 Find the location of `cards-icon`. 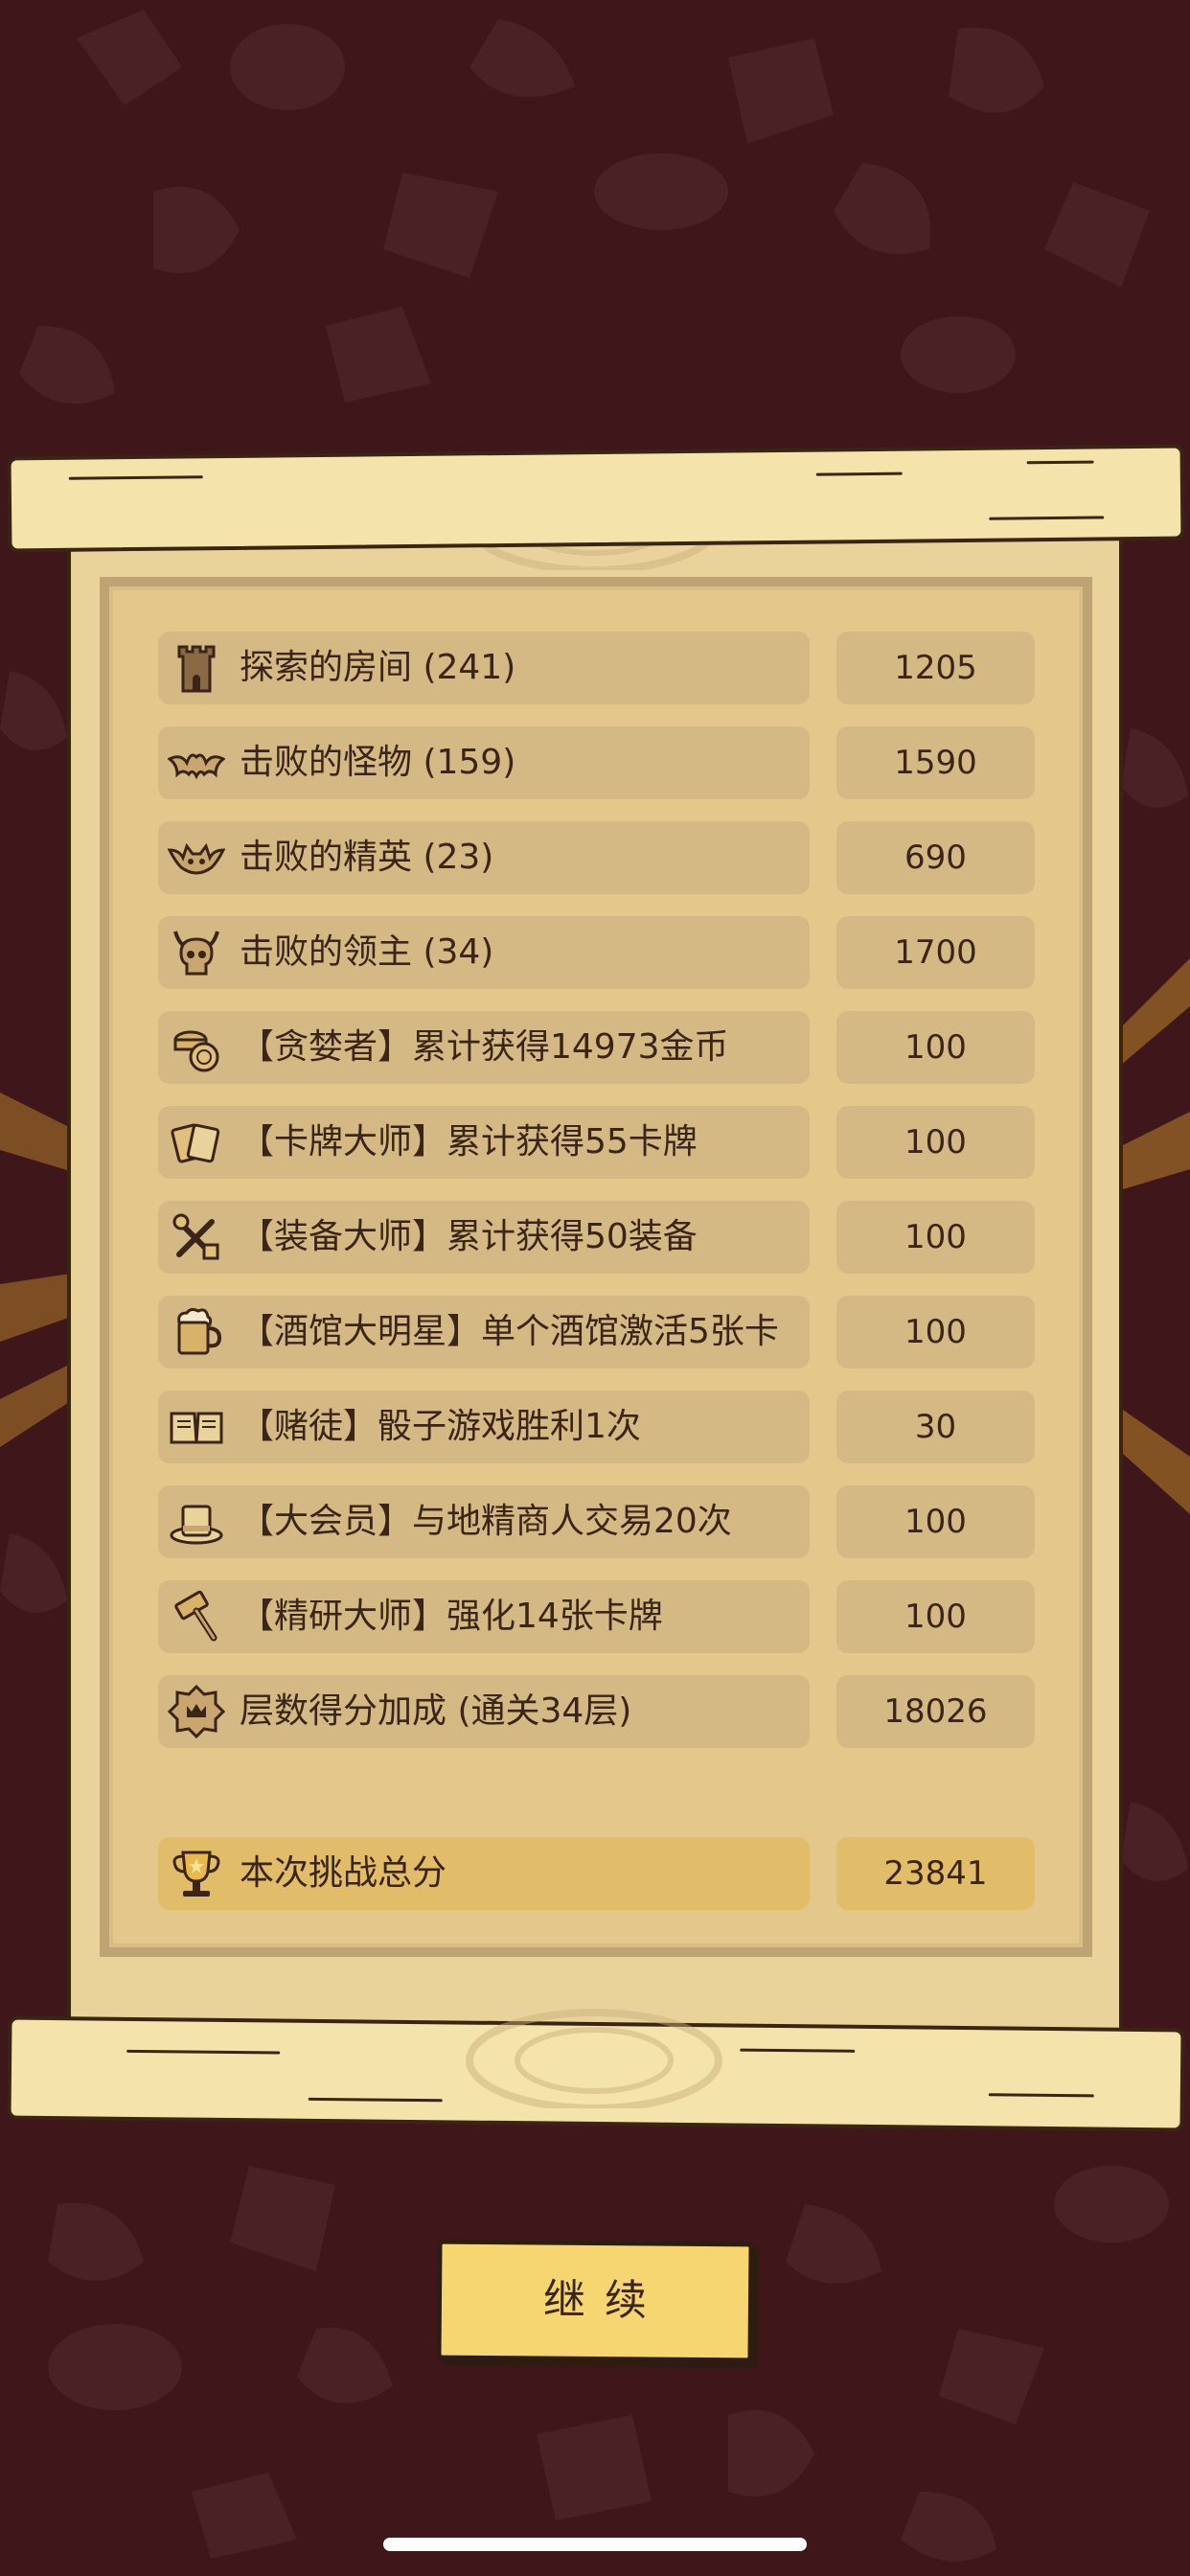

cards-icon is located at coordinates (195, 1143).